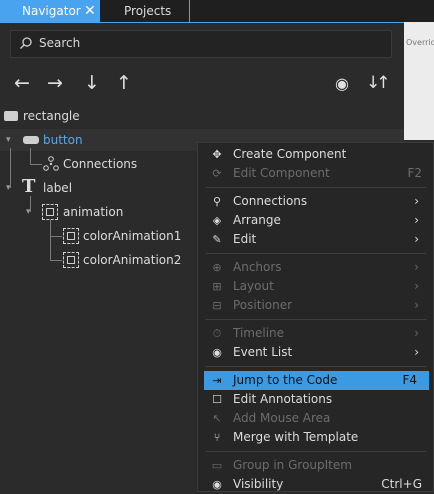 This screenshot has height=494, width=434. What do you see at coordinates (315, 239) in the screenshot?
I see `menu-item-edit: ✎ Edit ›` at bounding box center [315, 239].